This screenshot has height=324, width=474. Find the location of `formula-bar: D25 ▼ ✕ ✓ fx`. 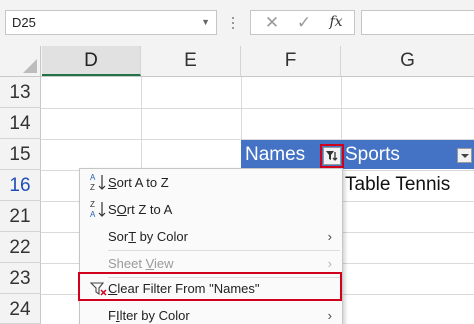

formula-bar: D25 ▼ ✕ ✓ fx is located at coordinates (237, 23).